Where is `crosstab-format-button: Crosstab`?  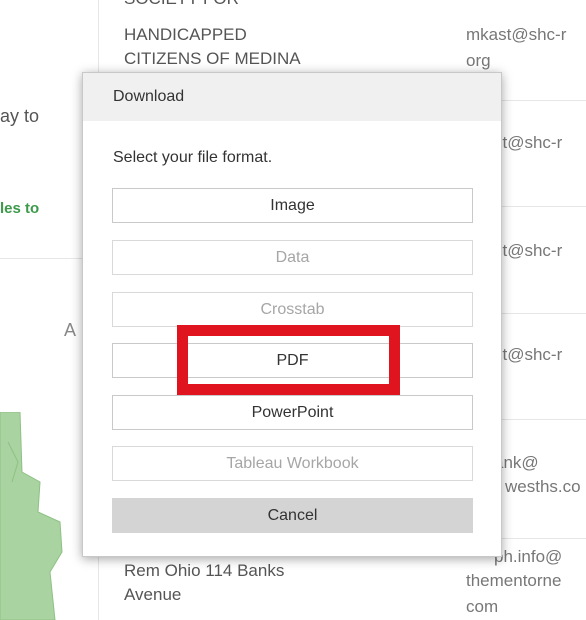
crosstab-format-button: Crosstab is located at coordinates (292, 309).